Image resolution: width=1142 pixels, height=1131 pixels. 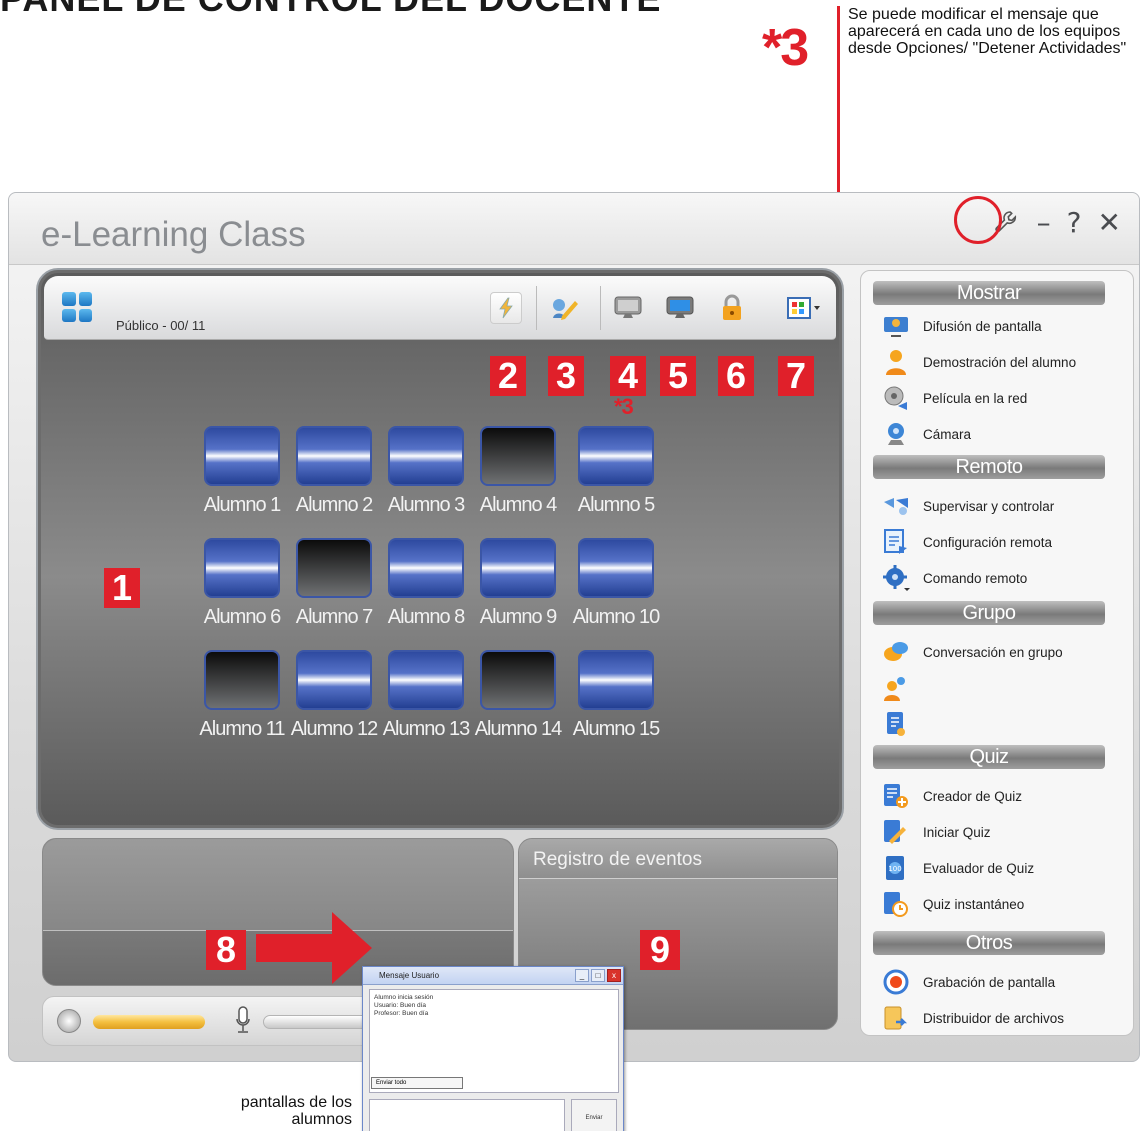 I want to click on sidebar-item-quiz-creator: Creador de Quiz, so click(x=951, y=796).